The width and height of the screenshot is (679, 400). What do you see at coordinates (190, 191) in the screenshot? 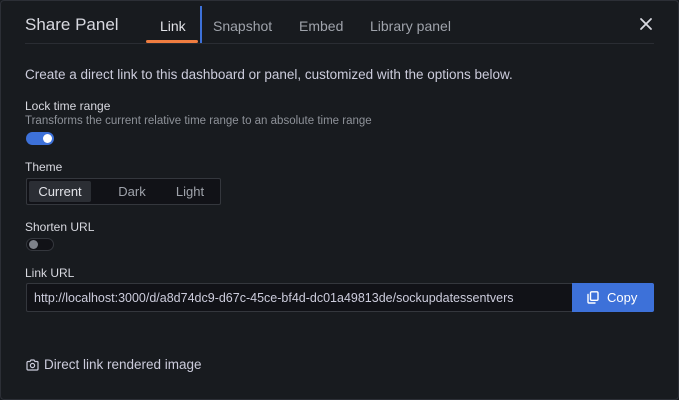
I see `theme-option-light: Light` at bounding box center [190, 191].